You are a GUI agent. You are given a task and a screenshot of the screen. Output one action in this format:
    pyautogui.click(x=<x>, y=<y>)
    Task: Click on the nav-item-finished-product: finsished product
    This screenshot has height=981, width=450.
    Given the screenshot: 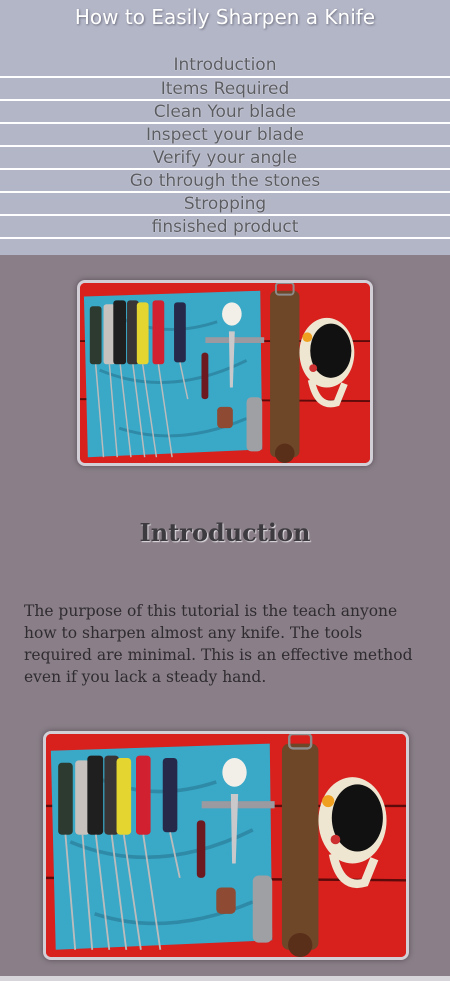 What is the action you would take?
    pyautogui.click(x=225, y=227)
    